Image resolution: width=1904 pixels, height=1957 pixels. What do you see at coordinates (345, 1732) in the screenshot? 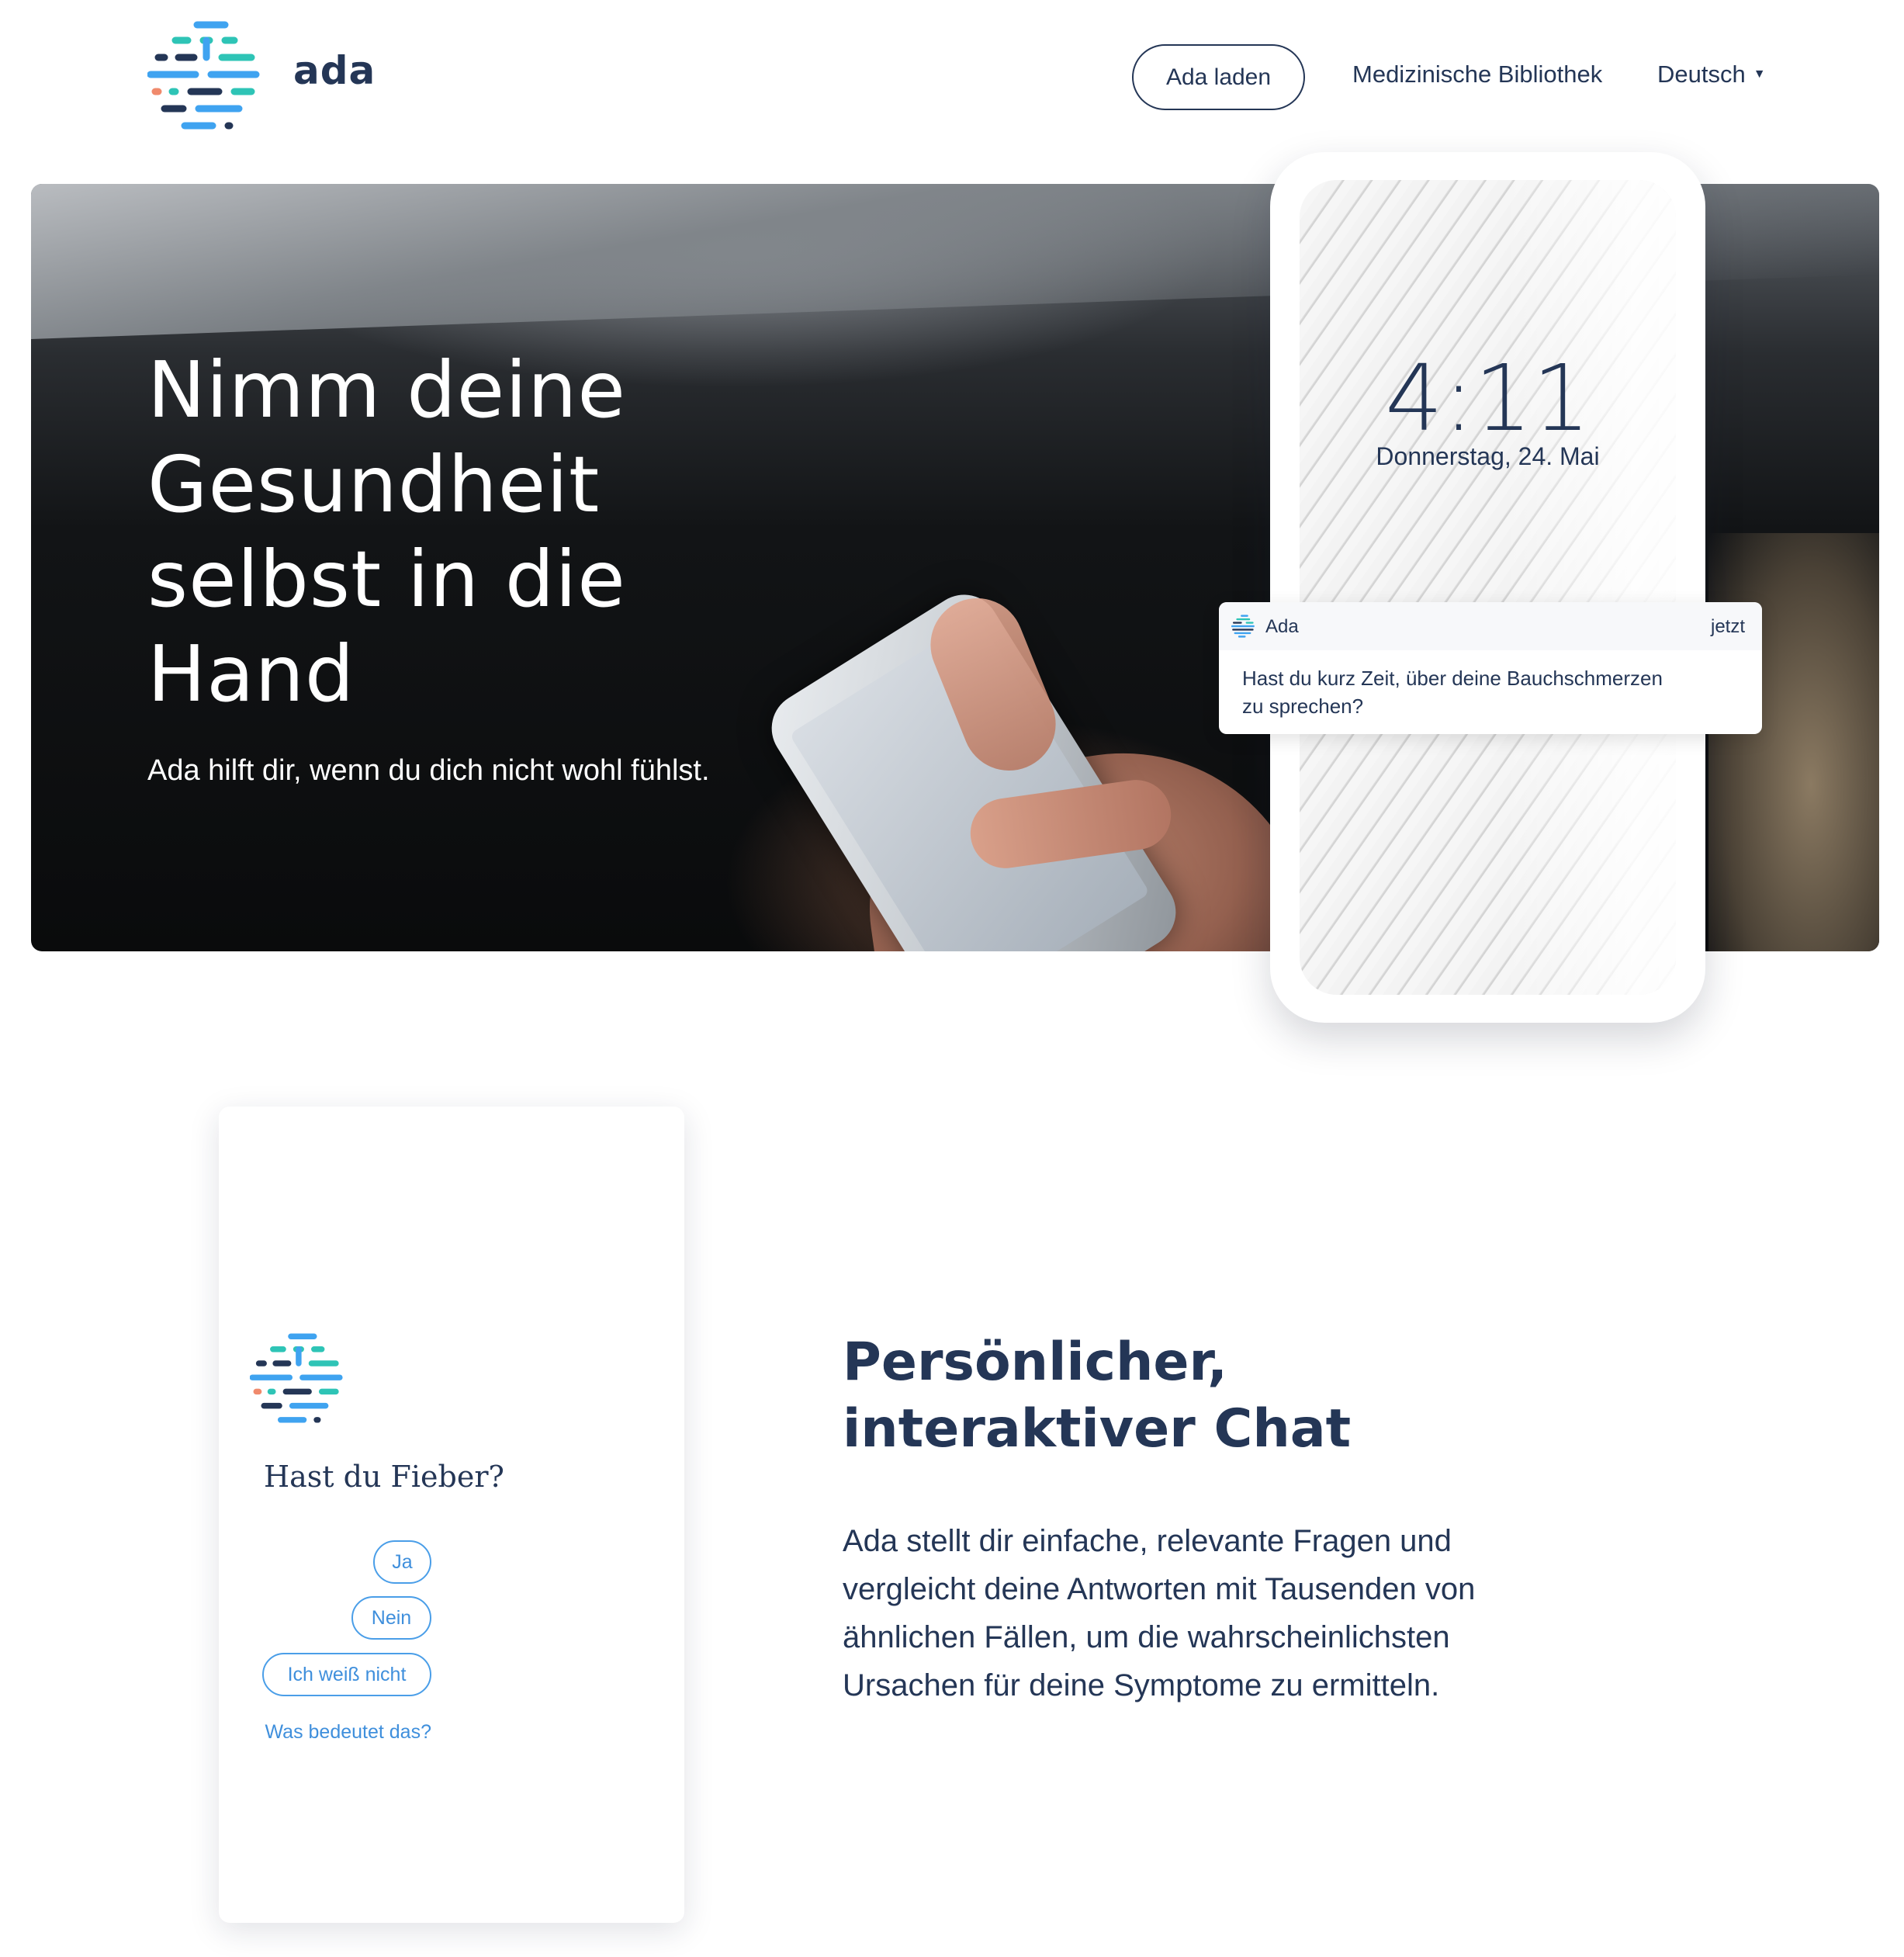
I see `what-does-this-mean-link: Was bedeutet das?` at bounding box center [345, 1732].